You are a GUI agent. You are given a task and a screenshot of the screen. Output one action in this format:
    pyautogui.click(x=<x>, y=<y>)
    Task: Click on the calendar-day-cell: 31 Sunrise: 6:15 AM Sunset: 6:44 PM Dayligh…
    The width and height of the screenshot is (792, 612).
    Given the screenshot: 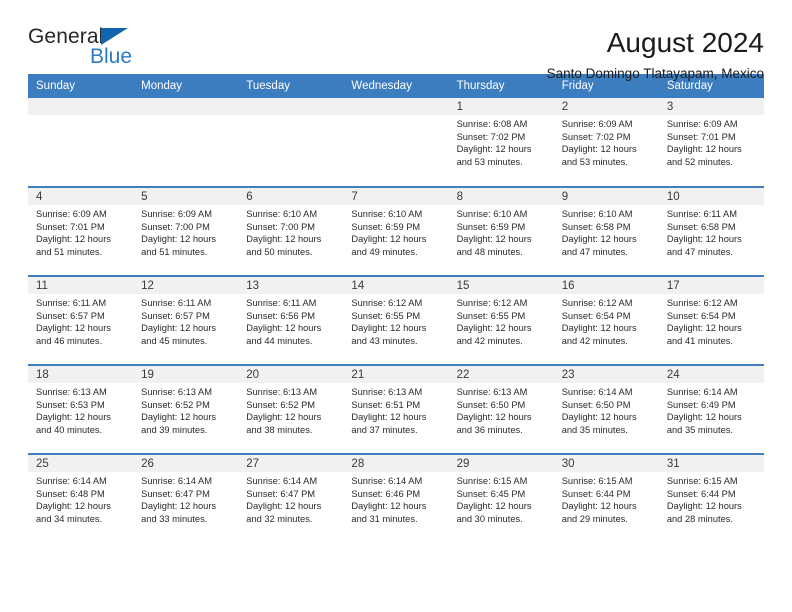 What is the action you would take?
    pyautogui.click(x=711, y=498)
    